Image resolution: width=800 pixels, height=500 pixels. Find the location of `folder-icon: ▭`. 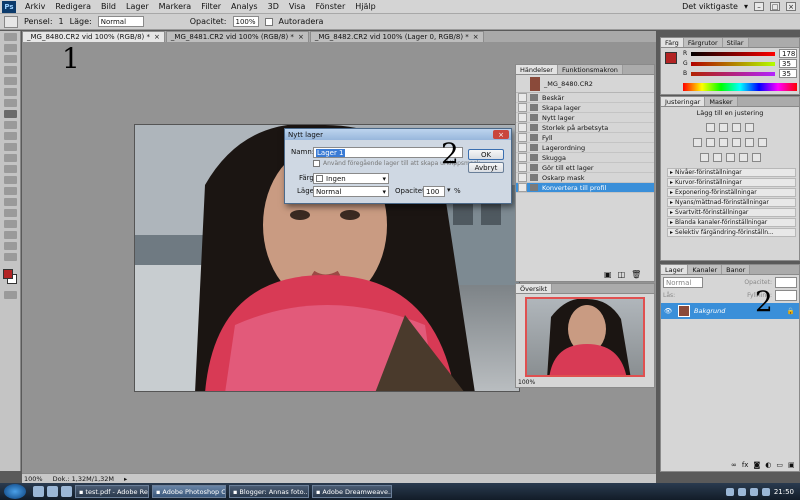

folder-icon: ▭ is located at coordinates (779, 465).